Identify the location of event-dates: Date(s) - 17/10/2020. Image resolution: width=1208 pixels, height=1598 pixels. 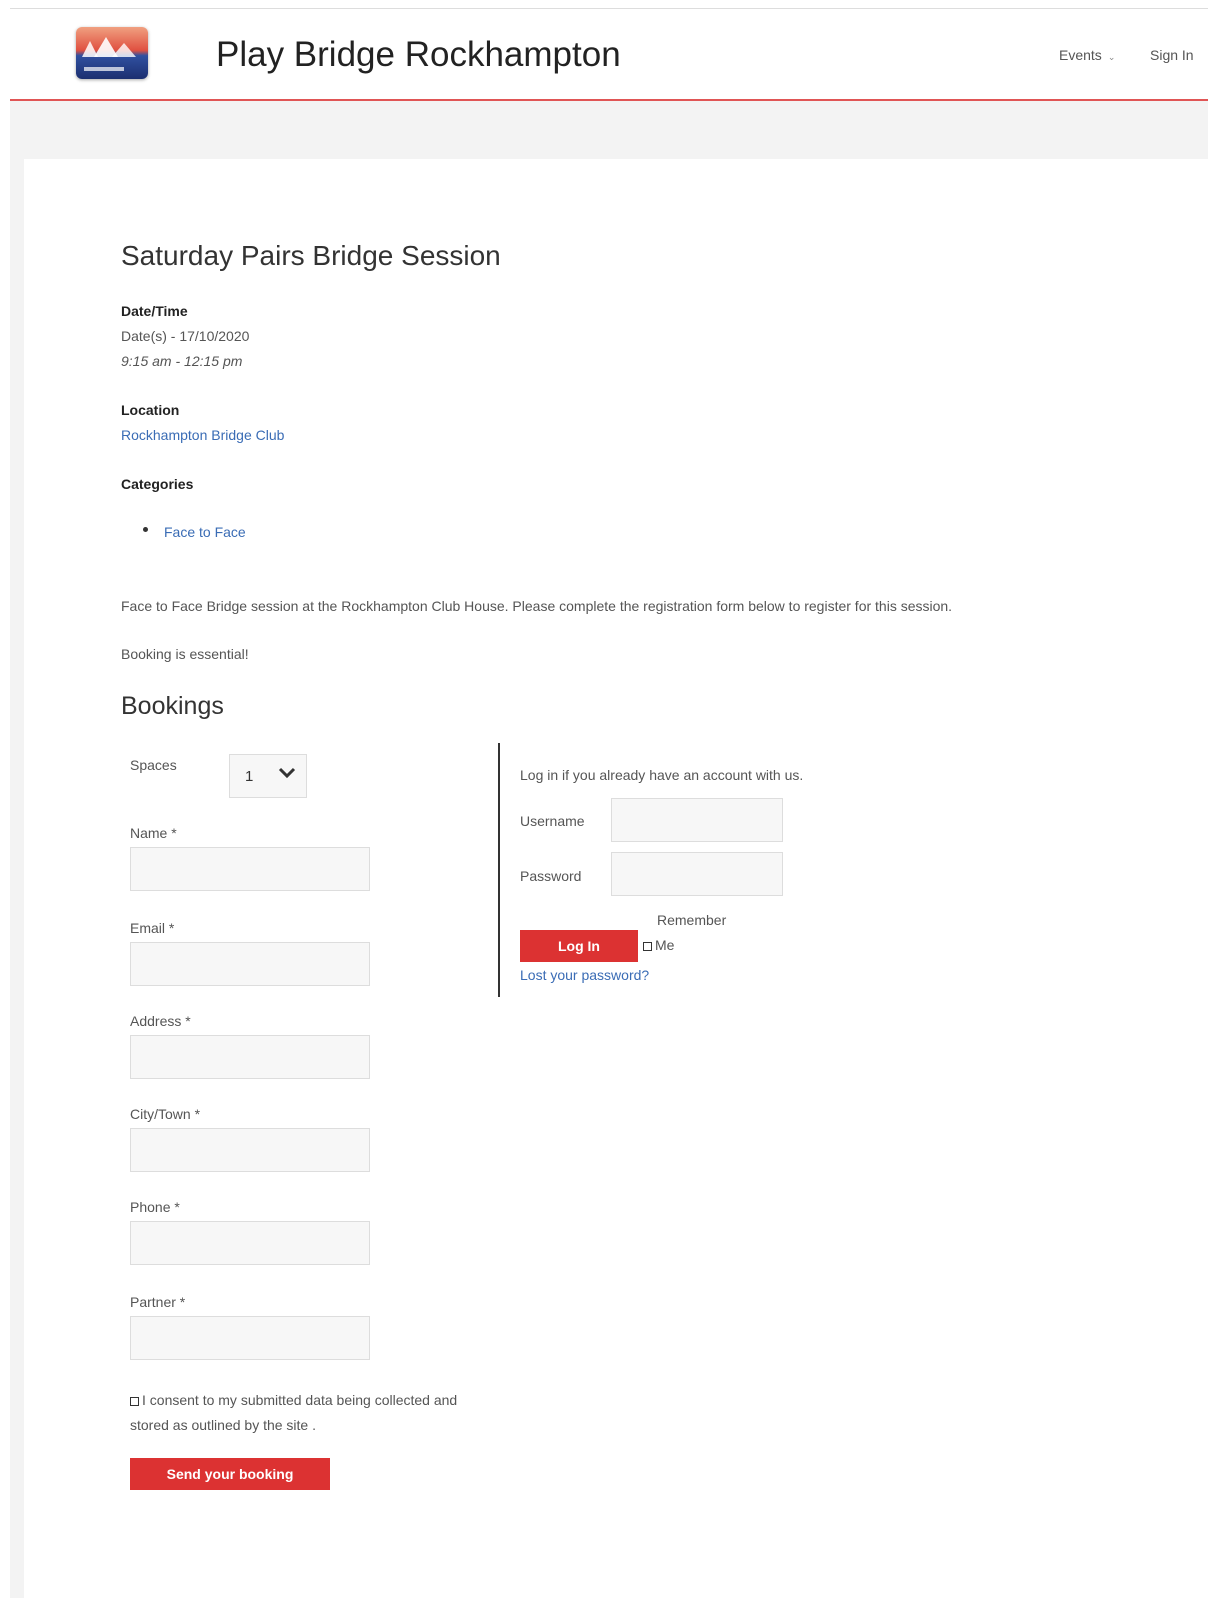
(185, 336).